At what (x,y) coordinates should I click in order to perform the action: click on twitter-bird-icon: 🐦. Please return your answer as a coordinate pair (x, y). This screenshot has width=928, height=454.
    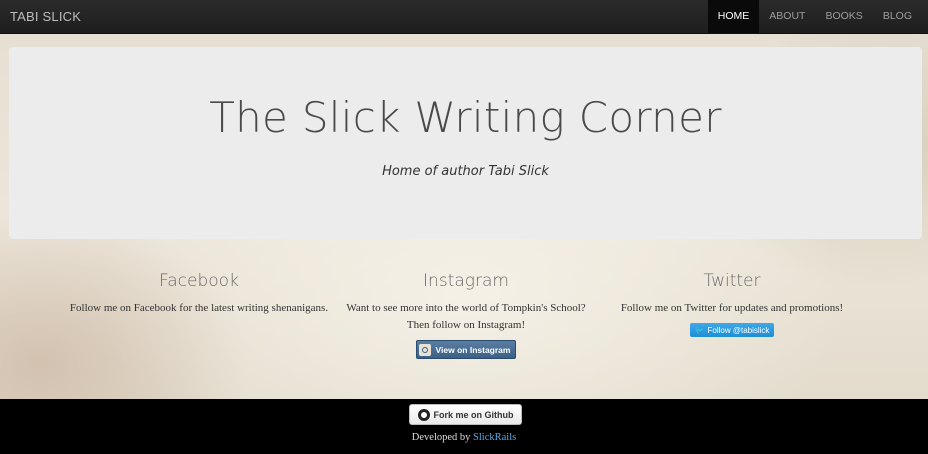
    Looking at the image, I should click on (699, 330).